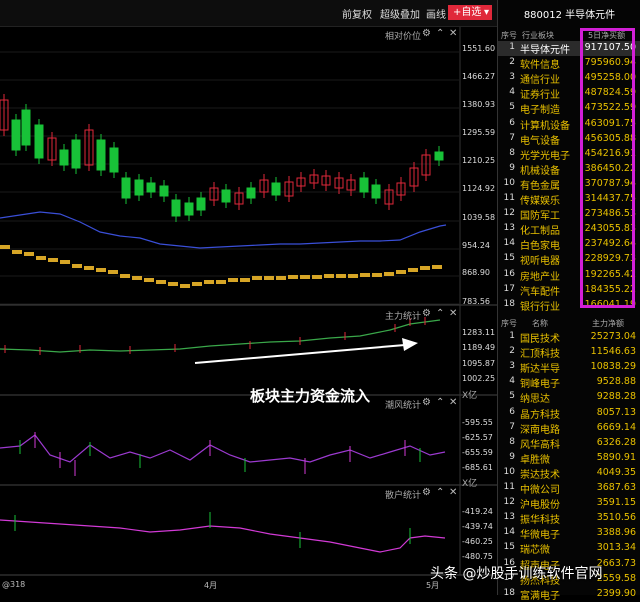 Image resolution: width=640 pixels, height=602 pixels. Describe the element at coordinates (540, 445) in the screenshot. I see `row-name: 风华高科` at that location.